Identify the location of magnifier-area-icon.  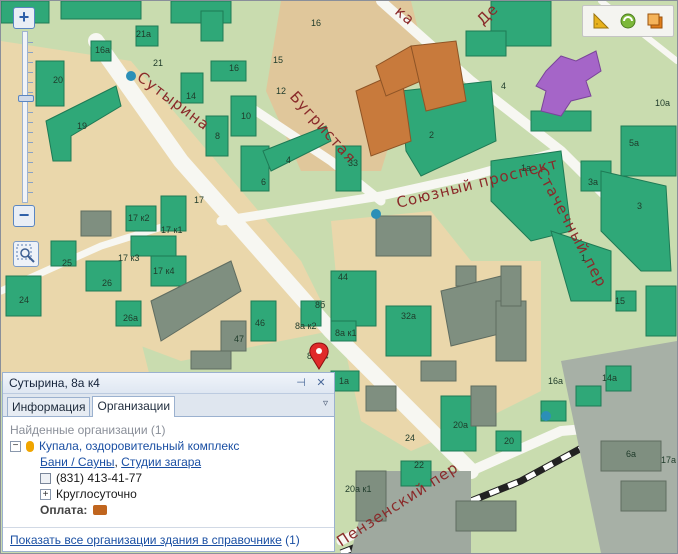
(26, 254).